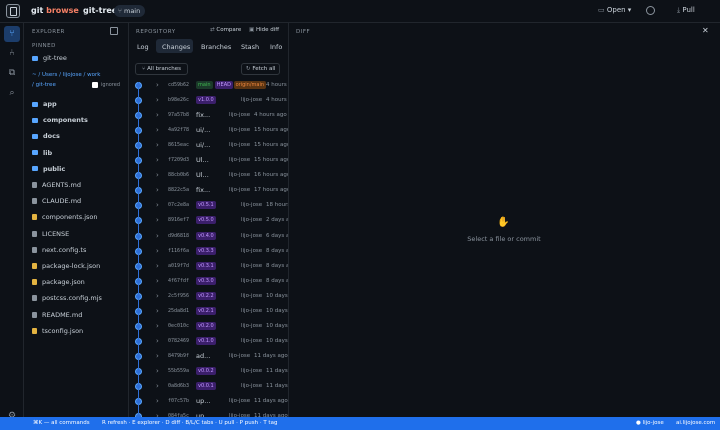 Image resolution: width=720 pixels, height=430 pixels. I want to click on pinned-item: git-tree, so click(49, 58).